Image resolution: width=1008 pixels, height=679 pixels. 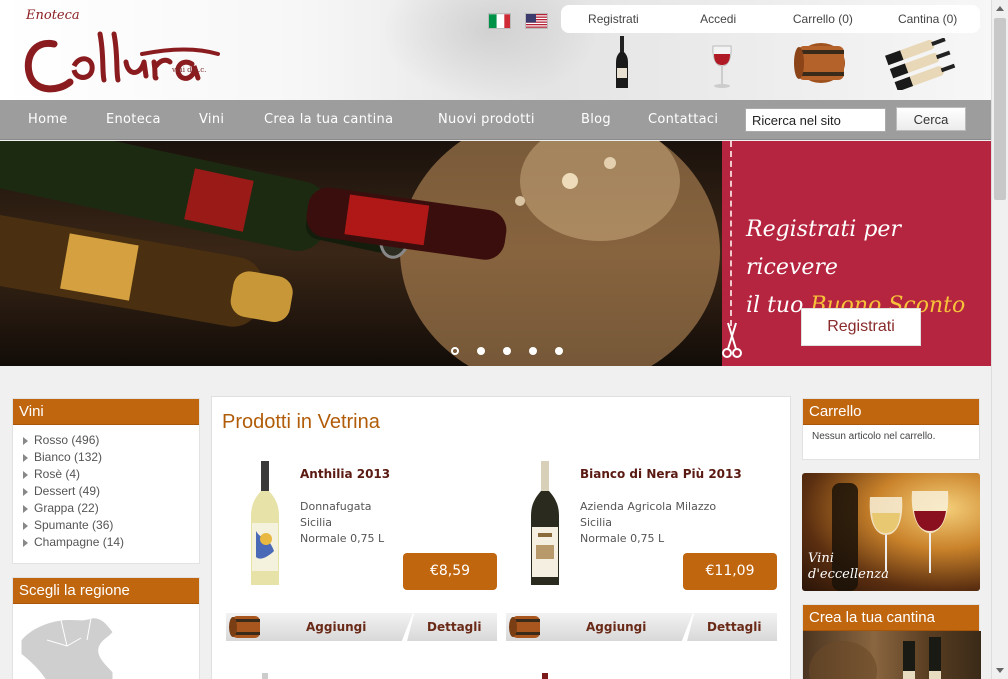 I want to click on italy-map-icon, so click(x=72, y=644).